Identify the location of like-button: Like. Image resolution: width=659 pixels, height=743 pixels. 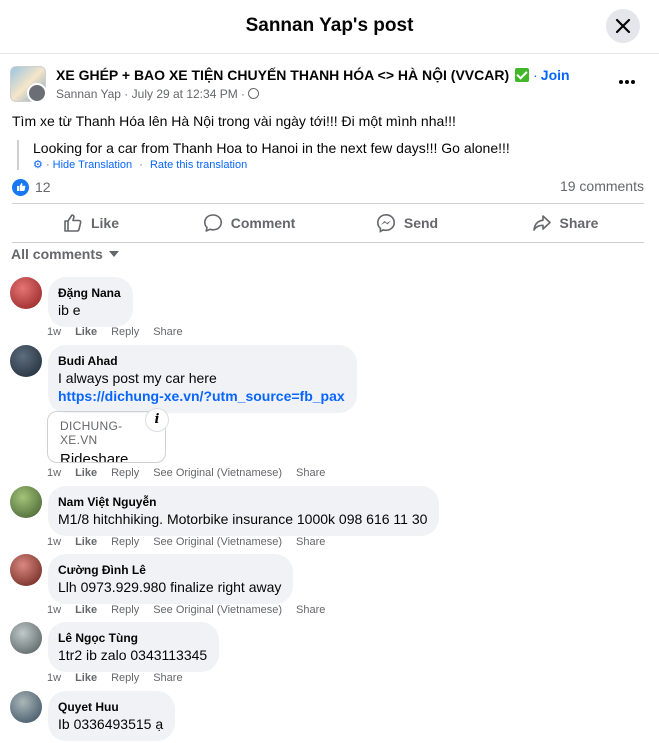
(91, 223).